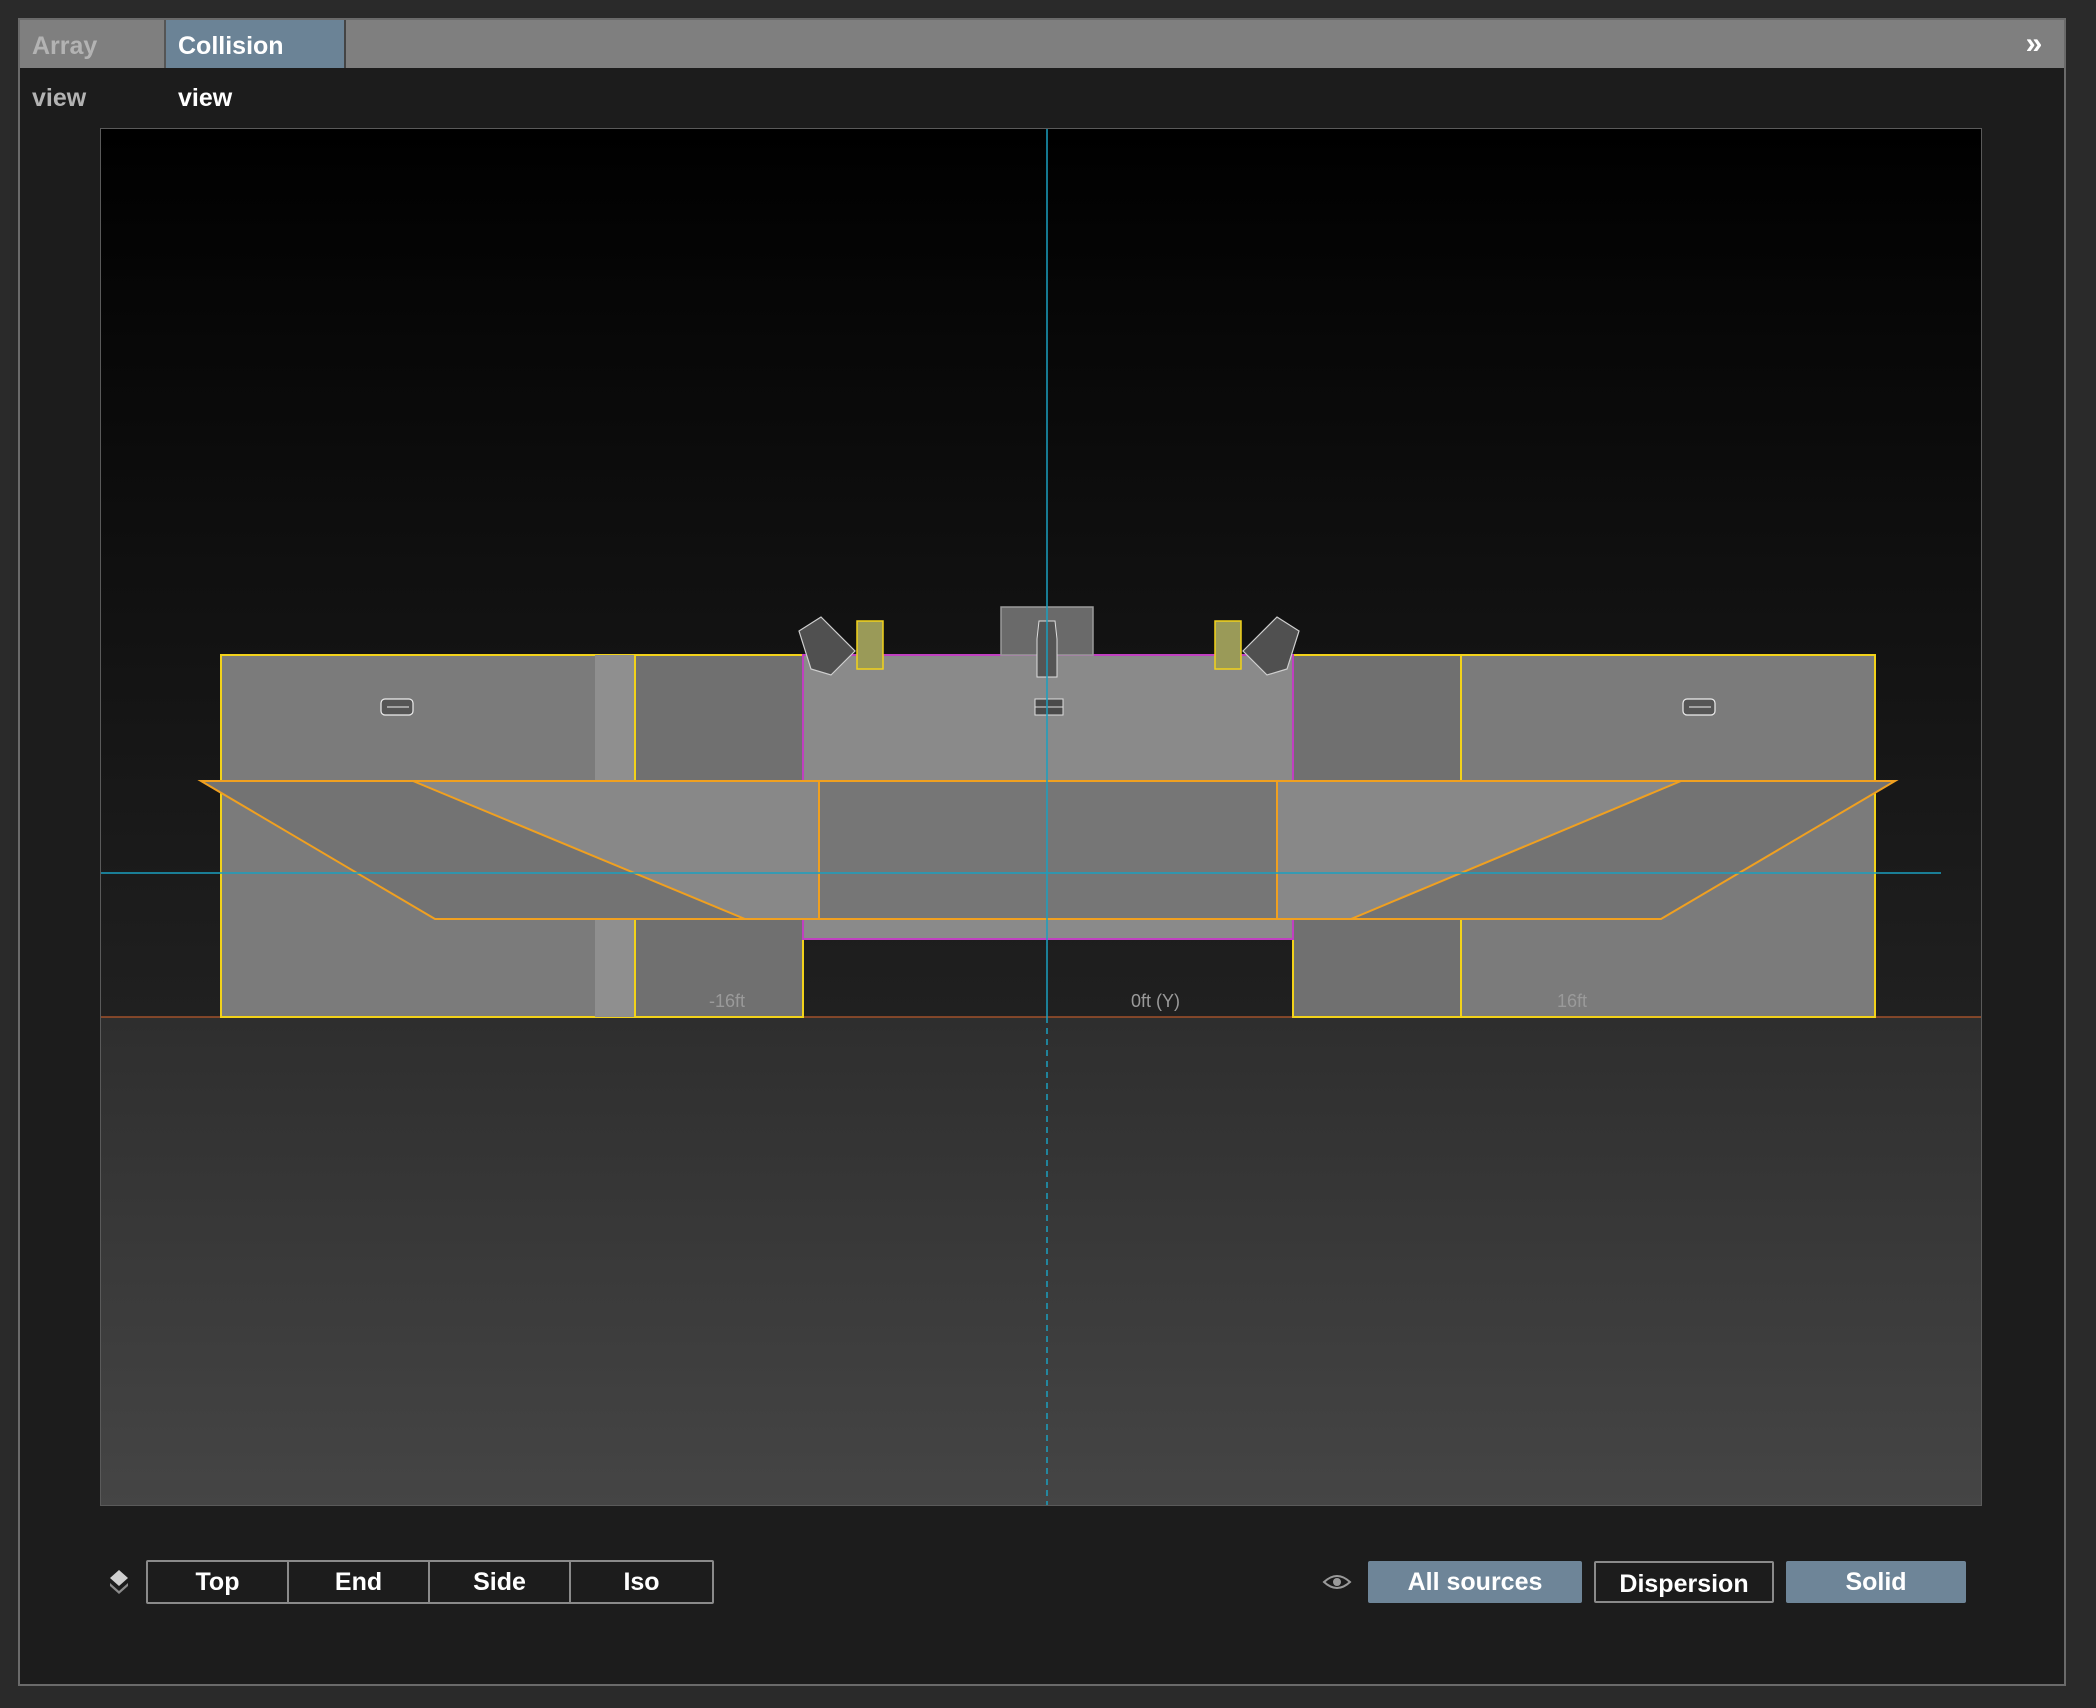 The height and width of the screenshot is (1708, 2096). I want to click on left-surround-speaker-icon, so click(397, 707).